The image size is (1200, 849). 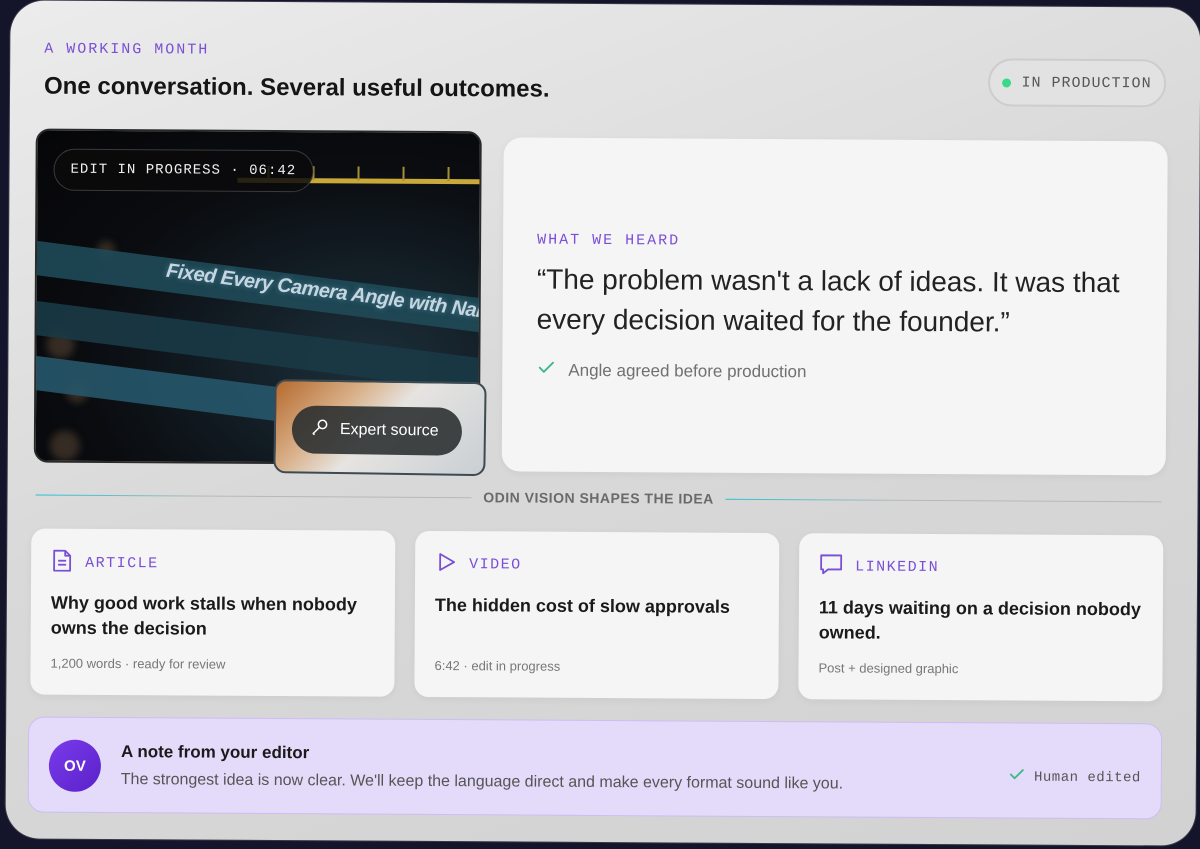 I want to click on format-card-header: LINKEDIN, so click(x=879, y=567).